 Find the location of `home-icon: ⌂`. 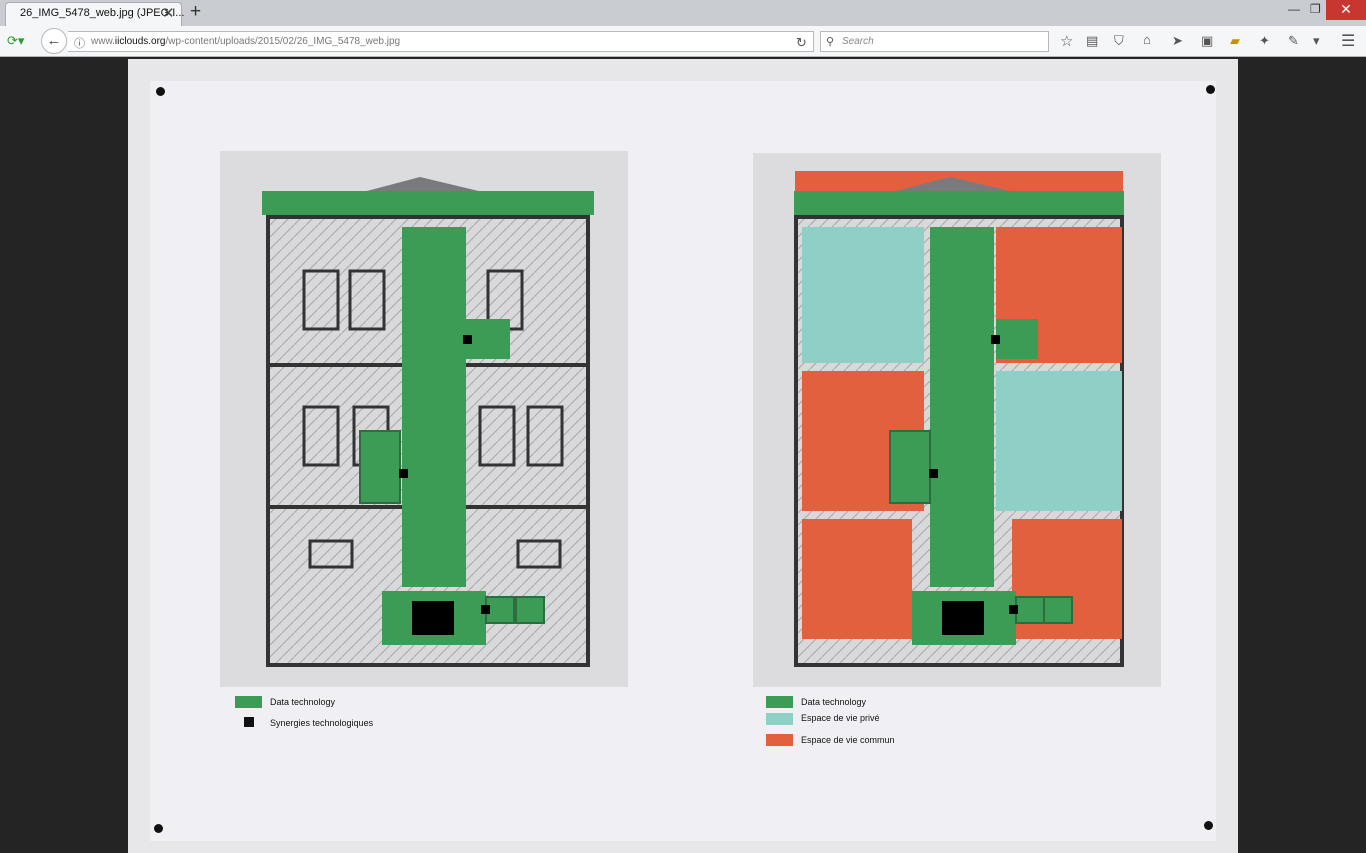

home-icon: ⌂ is located at coordinates (1147, 39).